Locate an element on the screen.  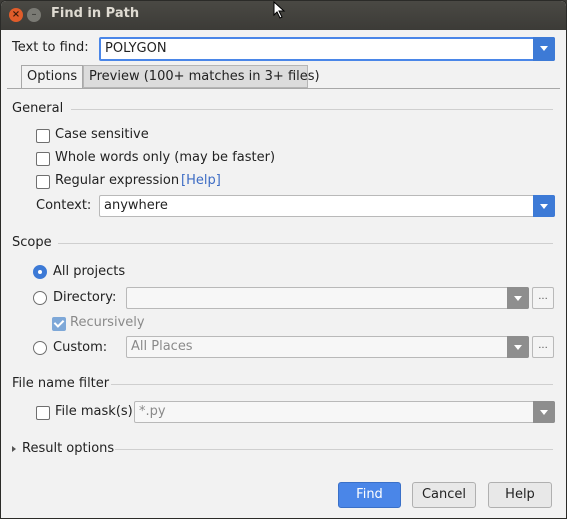
window-title: Find in Path is located at coordinates (95, 13).